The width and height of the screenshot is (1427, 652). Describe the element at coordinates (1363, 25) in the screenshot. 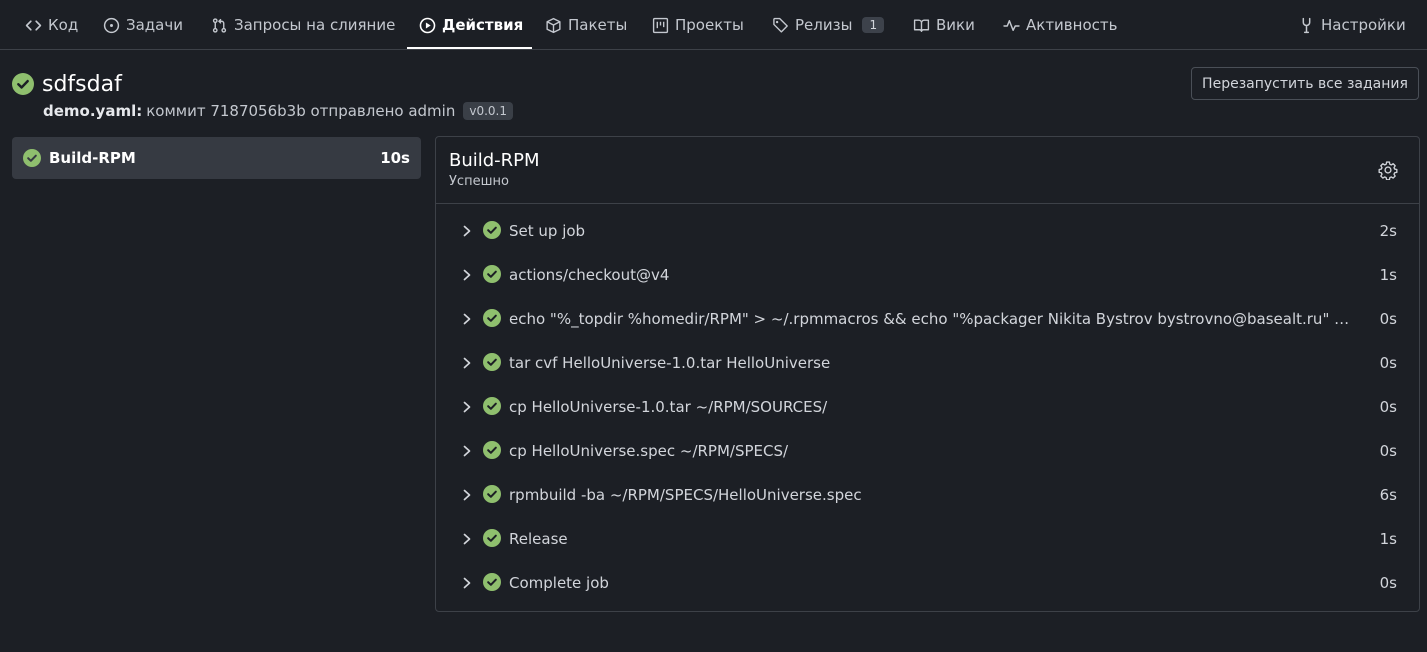

I see `tab-settings-label: Настройки` at that location.